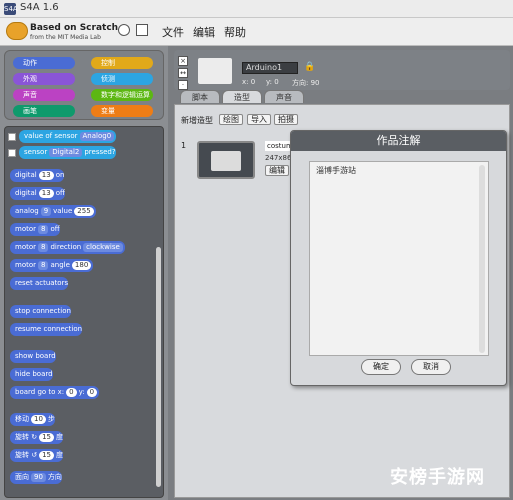  Describe the element at coordinates (51, 136) in the screenshot. I see `block-label: value of sensor` at that location.